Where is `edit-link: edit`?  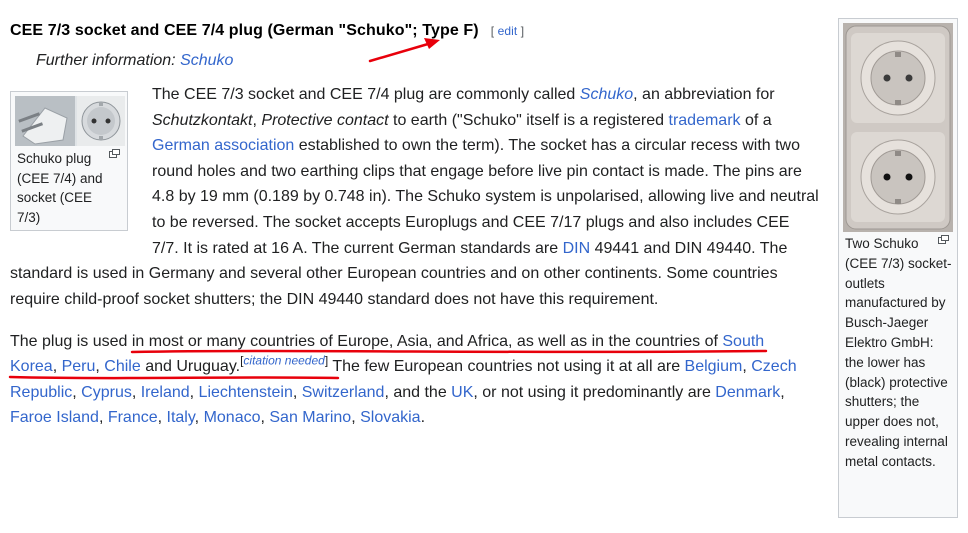 edit-link: edit is located at coordinates (508, 31).